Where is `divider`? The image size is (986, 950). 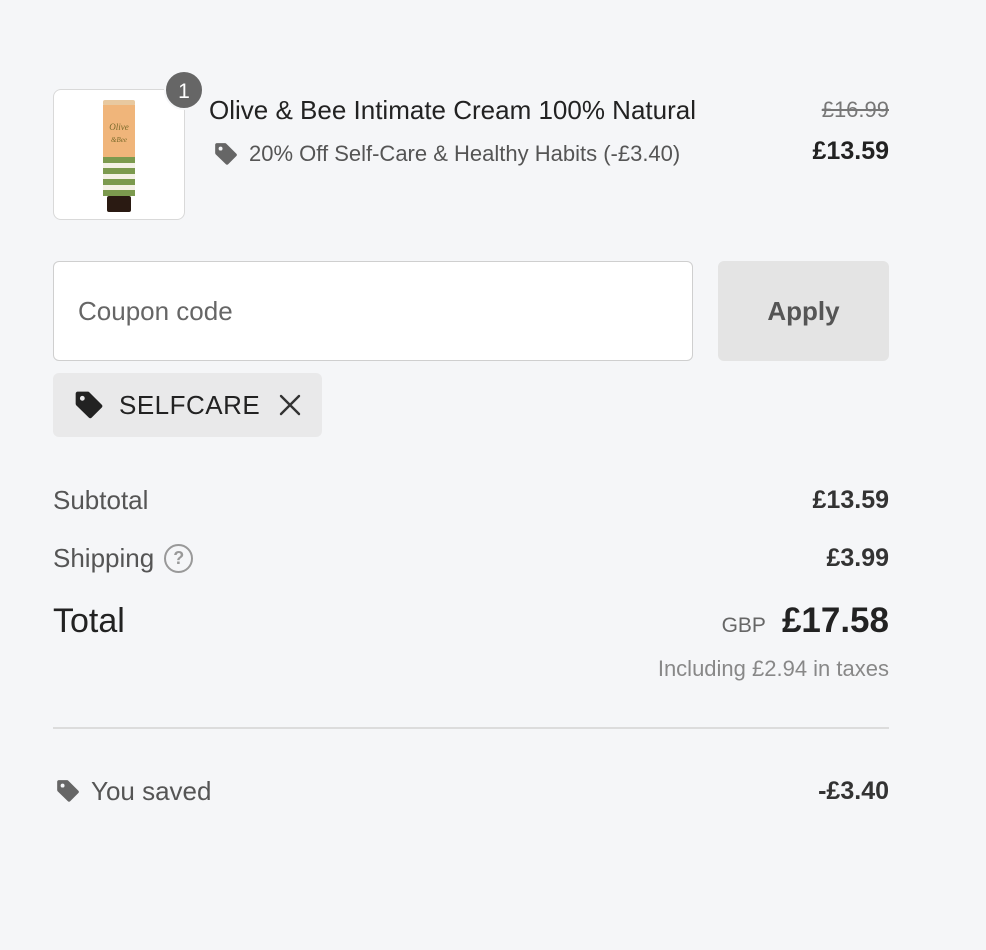 divider is located at coordinates (471, 728).